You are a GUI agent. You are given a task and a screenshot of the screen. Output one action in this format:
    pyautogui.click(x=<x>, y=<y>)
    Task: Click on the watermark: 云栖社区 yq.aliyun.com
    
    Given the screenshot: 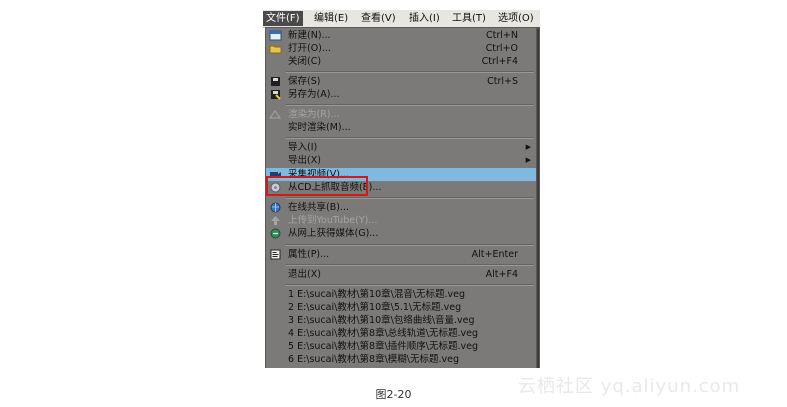 What is the action you would take?
    pyautogui.click(x=629, y=386)
    